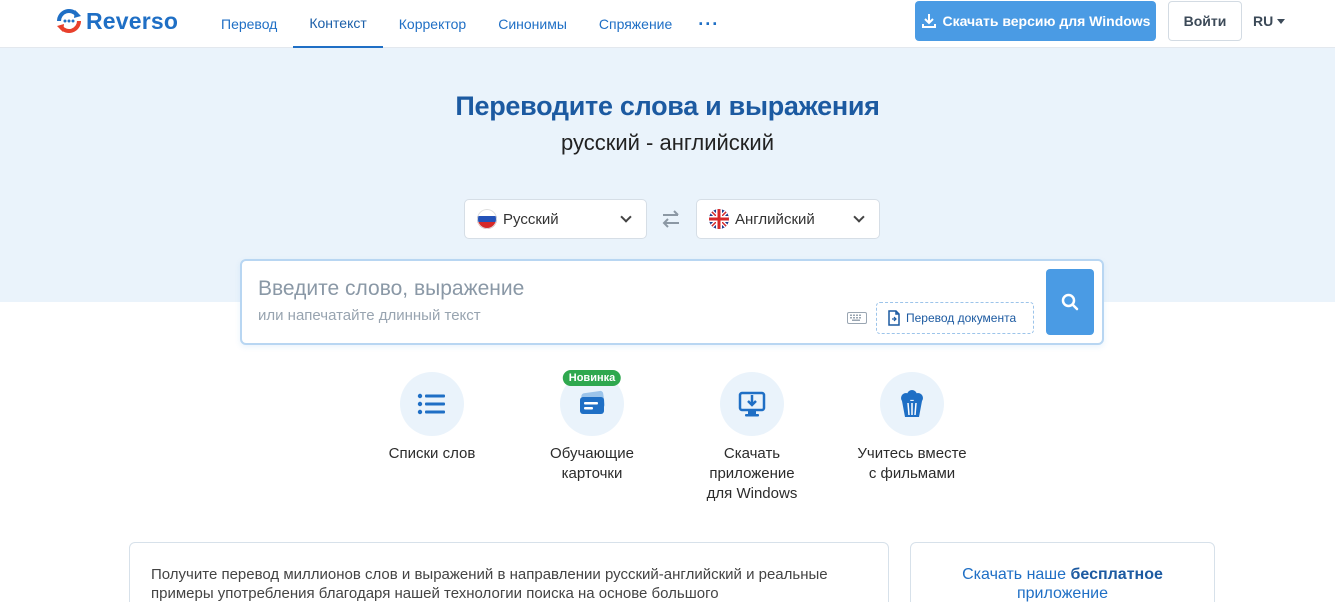  What do you see at coordinates (532, 24) in the screenshot?
I see `nav-item-synonyms: Синонимы` at bounding box center [532, 24].